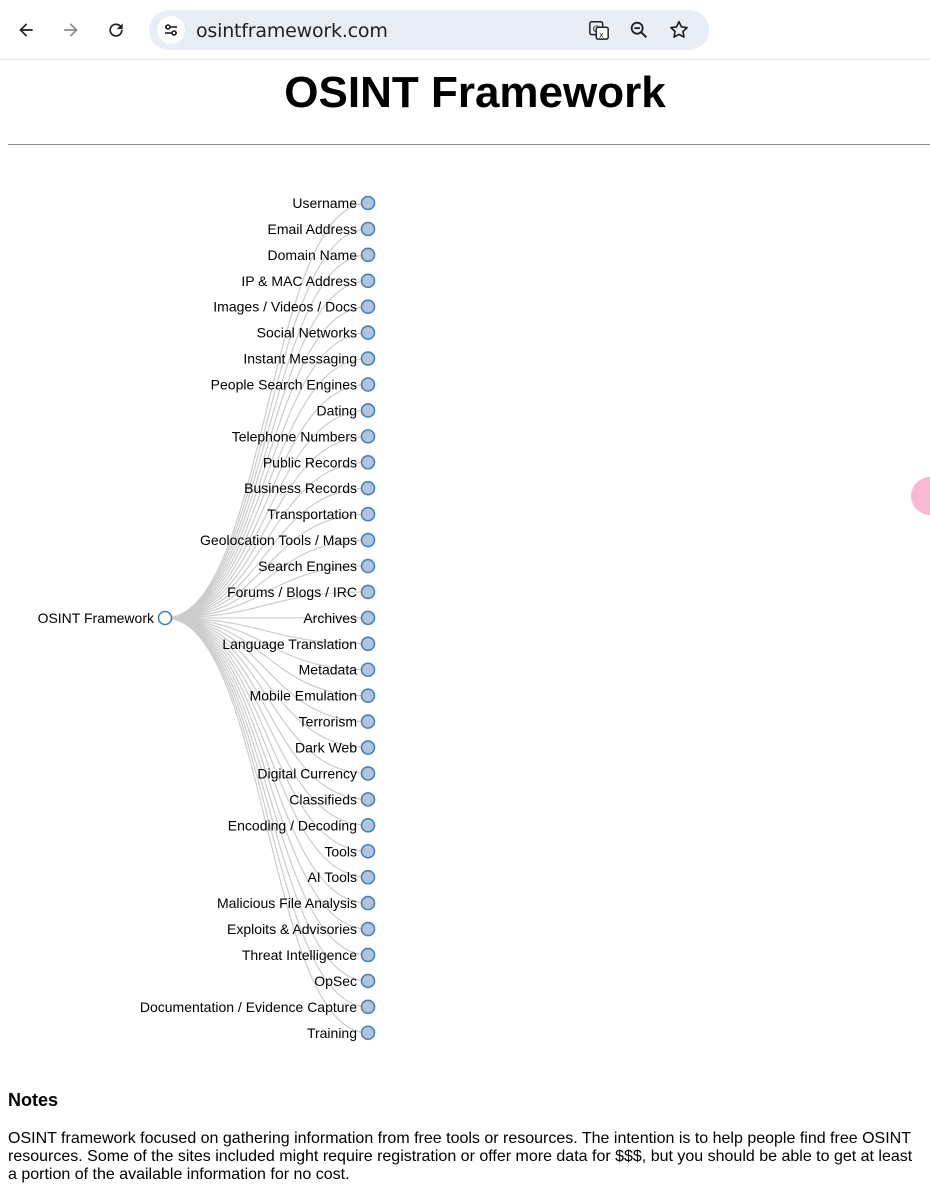 This screenshot has width=930, height=1197. I want to click on tree-node: Domain Name, so click(322, 255).